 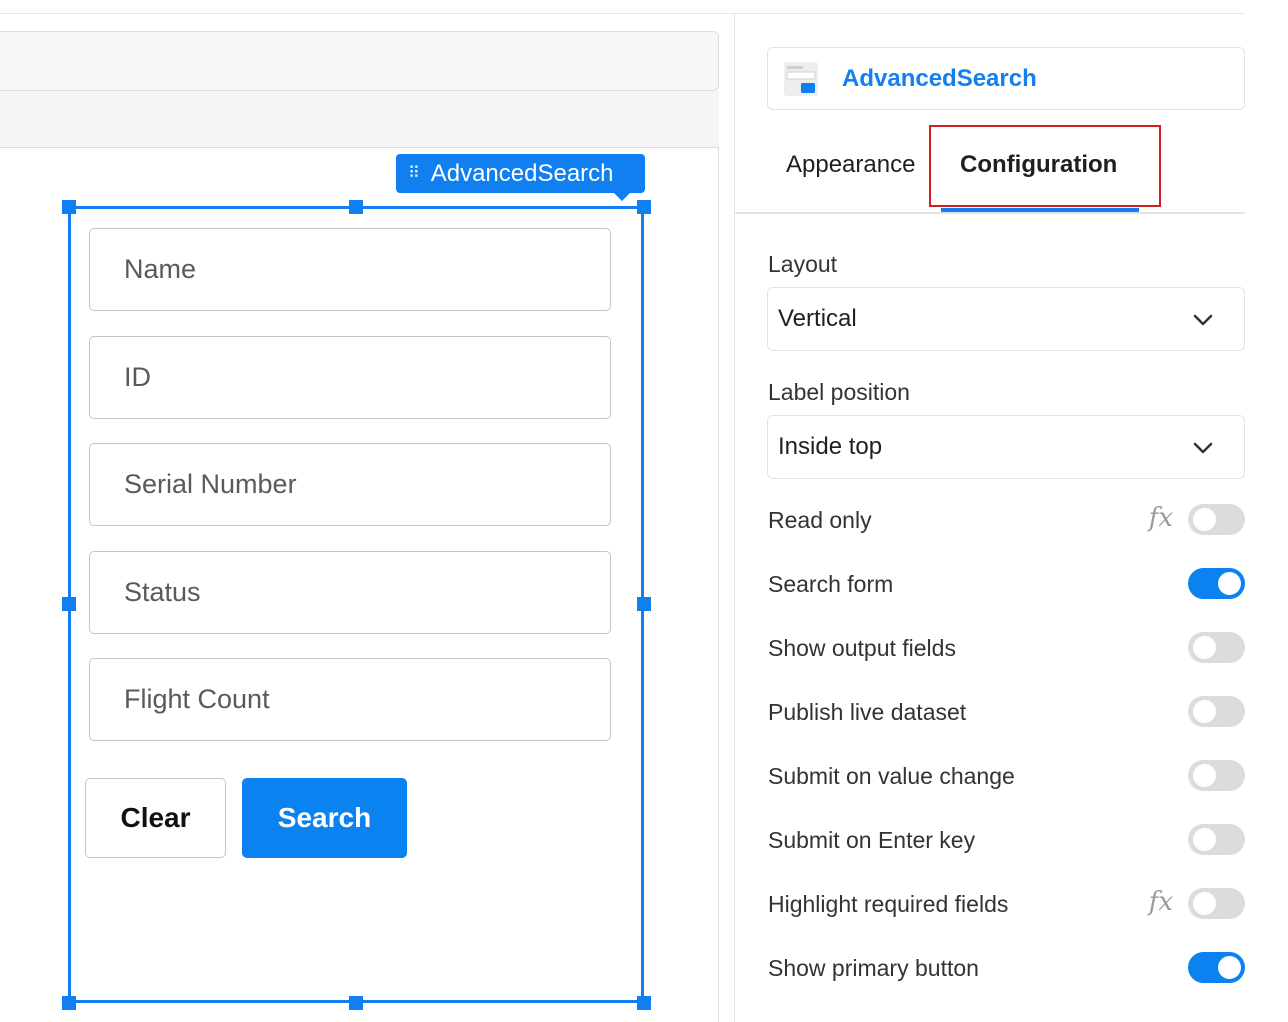 What do you see at coordinates (644, 207) in the screenshot?
I see `resize-handle-top-right` at bounding box center [644, 207].